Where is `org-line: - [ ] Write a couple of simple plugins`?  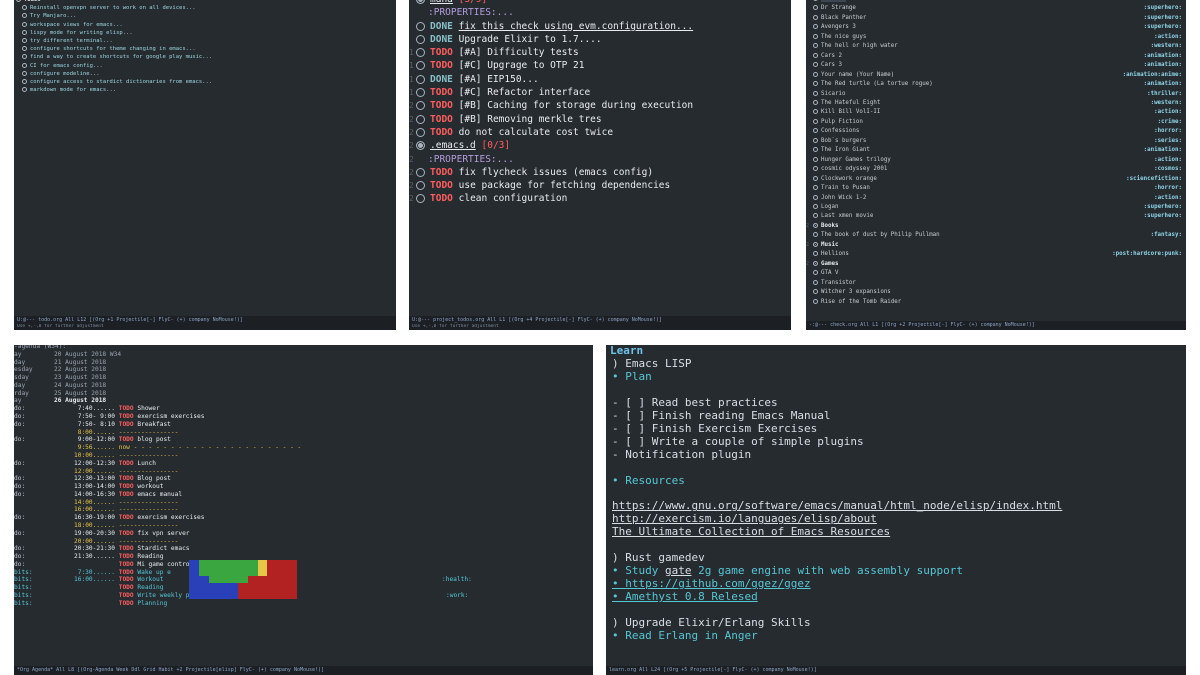 org-line: - [ ] Write a couple of simple plugins is located at coordinates (896, 442).